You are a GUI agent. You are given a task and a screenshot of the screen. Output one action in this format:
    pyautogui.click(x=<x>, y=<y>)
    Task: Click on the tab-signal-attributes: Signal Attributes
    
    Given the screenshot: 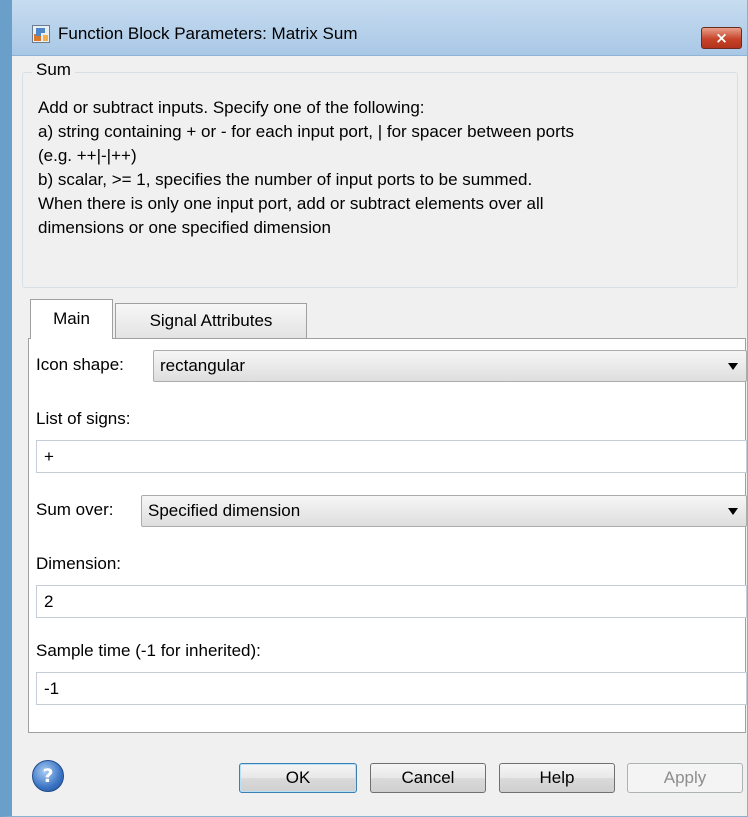 What is the action you would take?
    pyautogui.click(x=211, y=320)
    